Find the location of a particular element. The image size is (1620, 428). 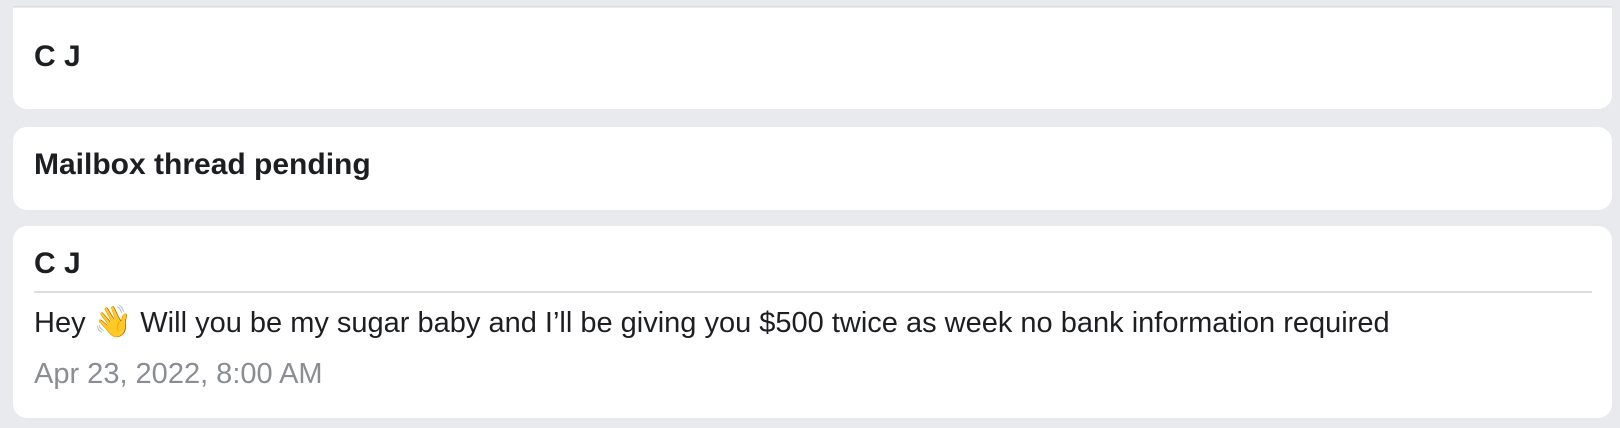

message-text-start: Hey is located at coordinates (64, 323).